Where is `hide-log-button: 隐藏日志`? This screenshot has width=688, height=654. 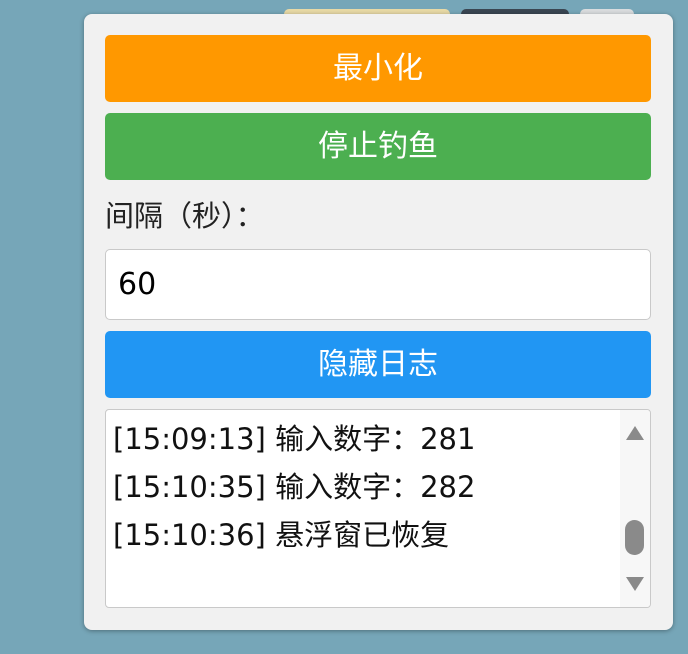
hide-log-button: 隐藏日志 is located at coordinates (378, 364).